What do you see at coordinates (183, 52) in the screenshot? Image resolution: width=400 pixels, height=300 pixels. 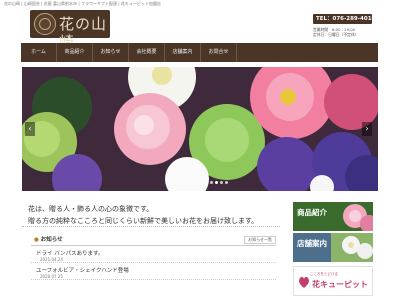 I see `nav-item-shops: 店舗案内` at bounding box center [183, 52].